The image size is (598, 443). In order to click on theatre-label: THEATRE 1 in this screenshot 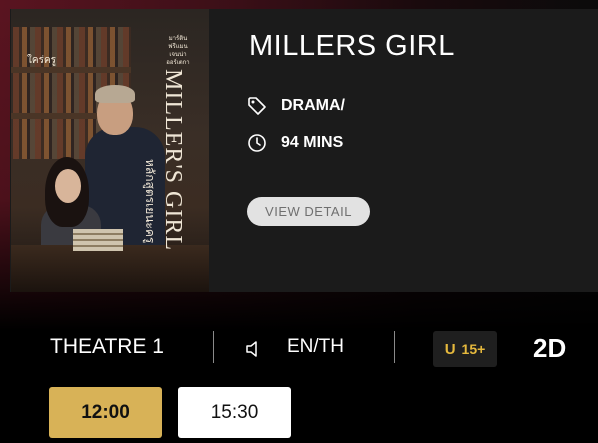, I will do `click(107, 346)`.